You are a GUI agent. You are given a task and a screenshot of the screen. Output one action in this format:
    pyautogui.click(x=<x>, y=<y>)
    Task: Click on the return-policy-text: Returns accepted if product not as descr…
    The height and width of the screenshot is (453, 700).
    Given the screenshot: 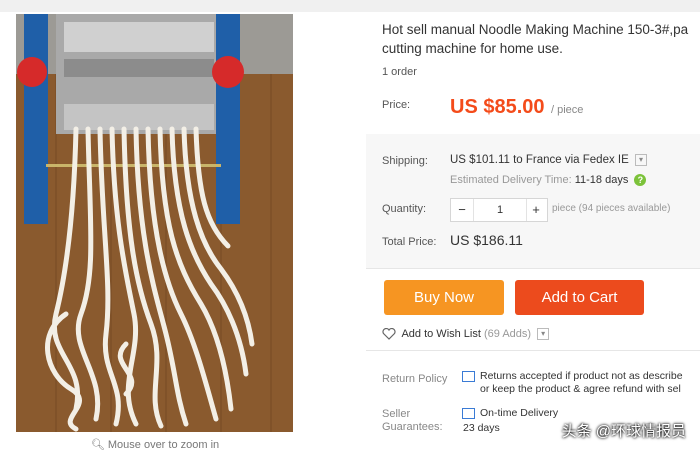 What is the action you would take?
    pyautogui.click(x=572, y=383)
    